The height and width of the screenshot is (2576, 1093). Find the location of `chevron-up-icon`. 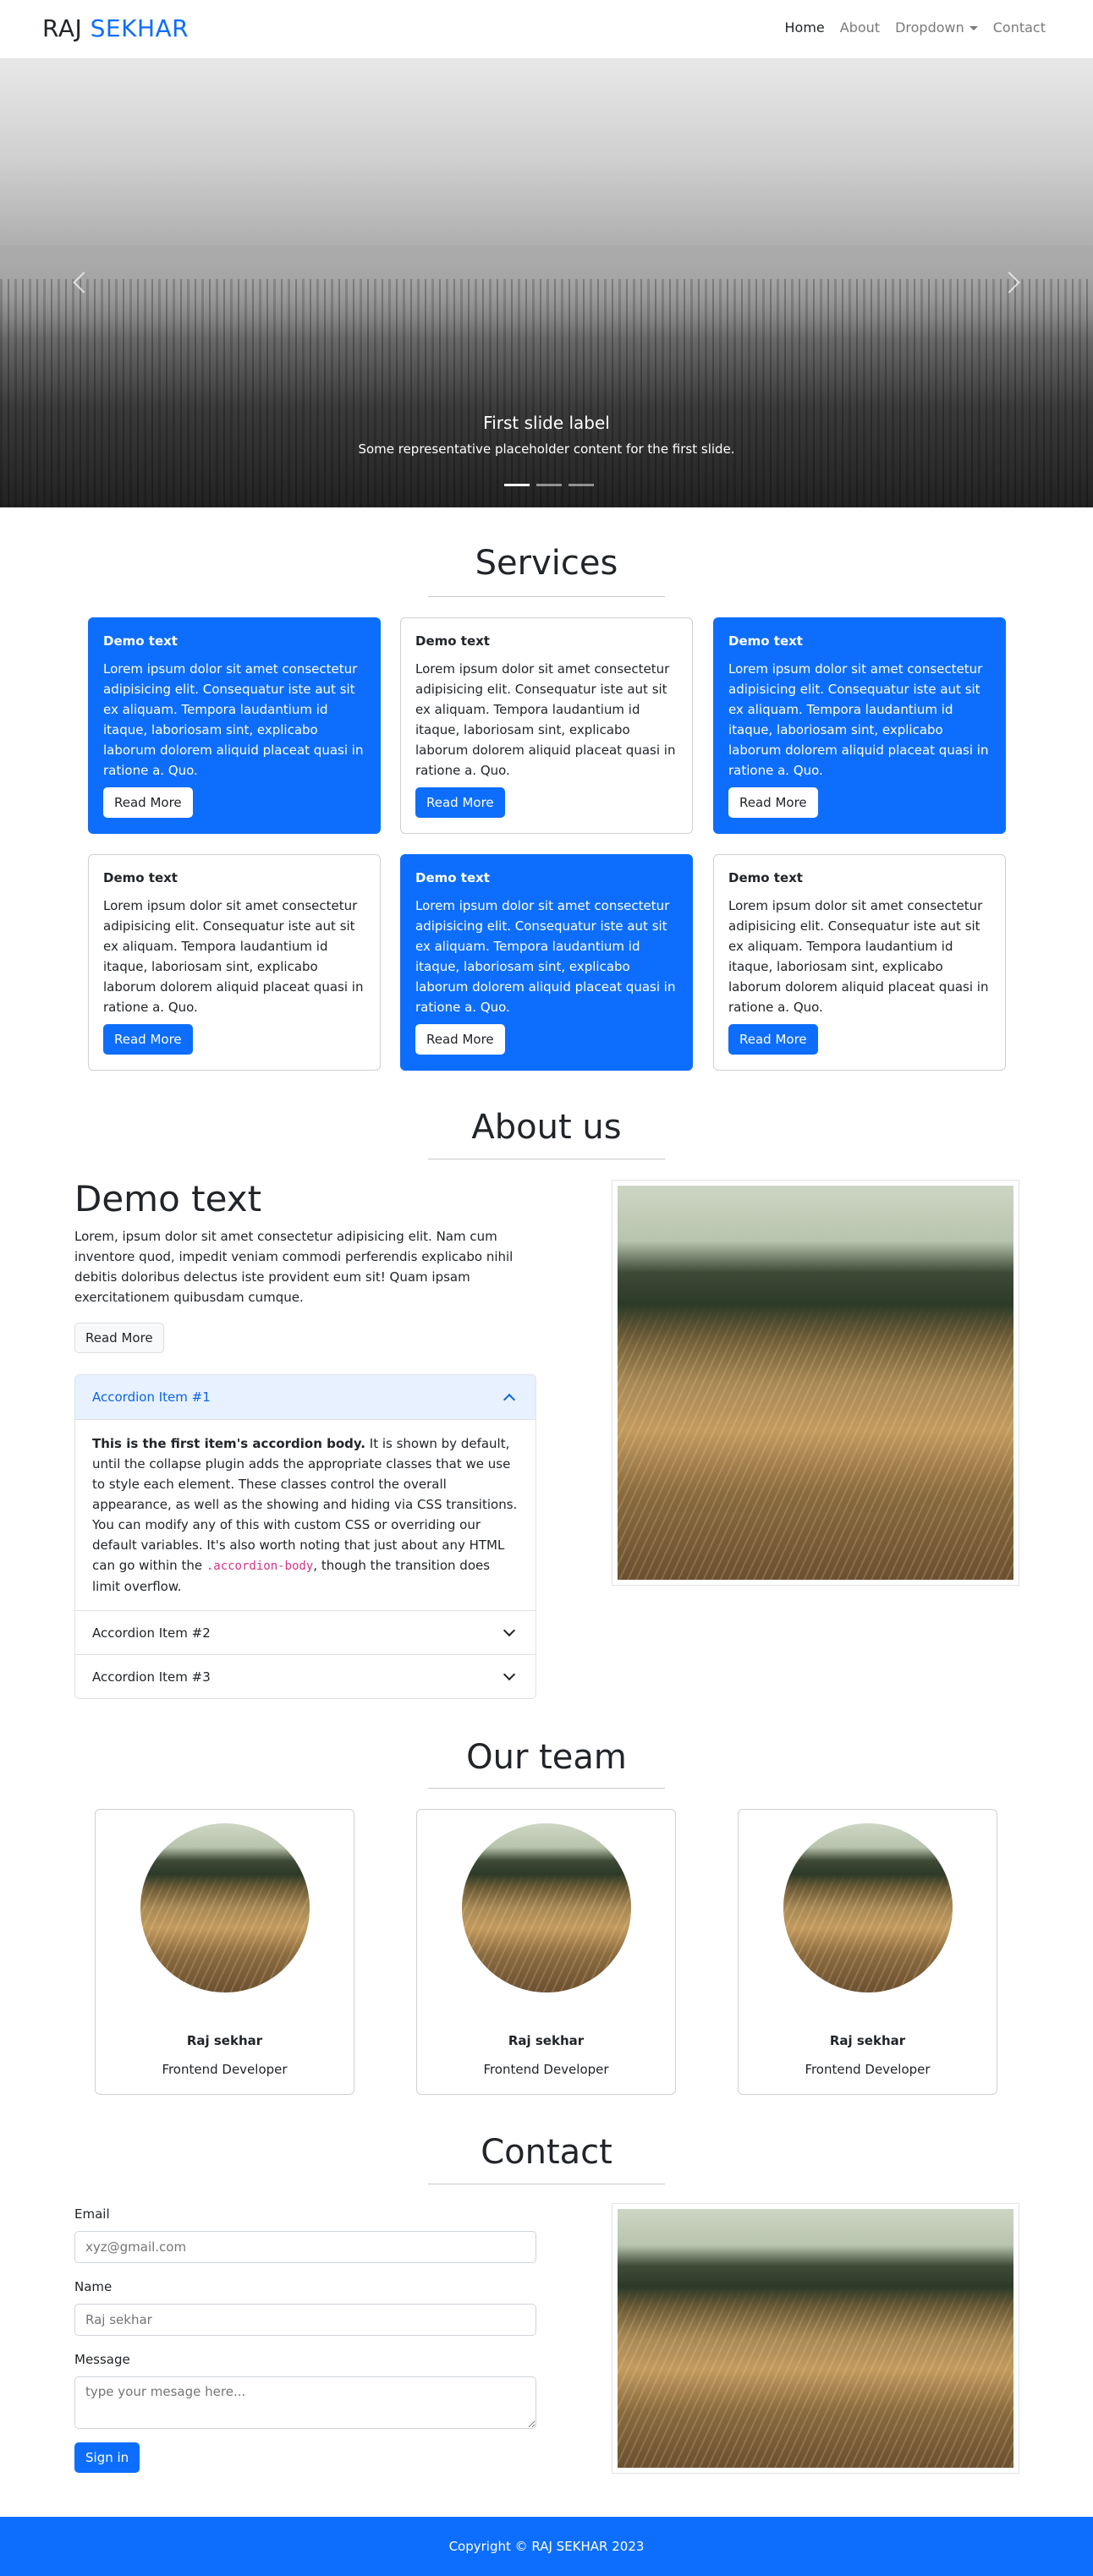

chevron-up-icon is located at coordinates (510, 1399).